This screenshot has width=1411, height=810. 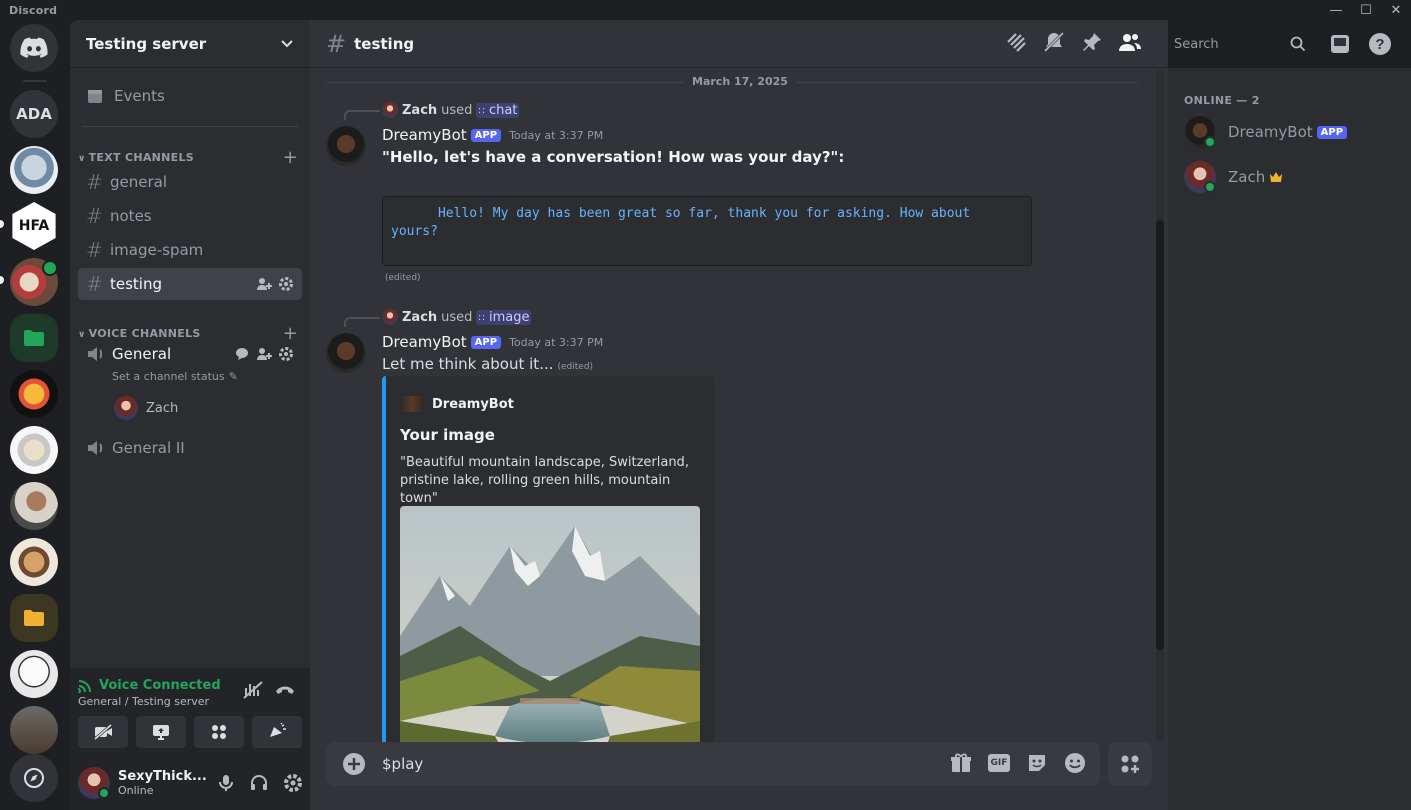 I want to click on inbox-icon, so click(x=1340, y=44).